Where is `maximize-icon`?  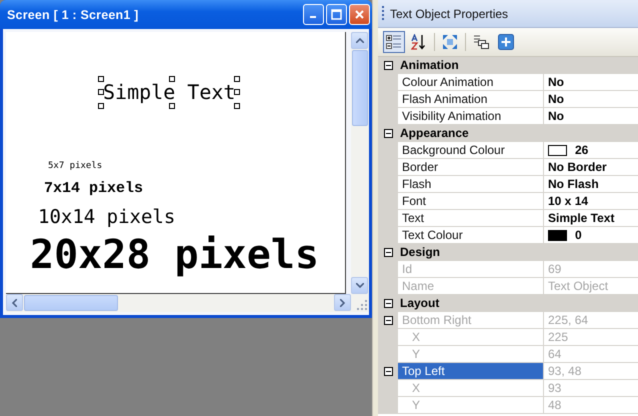
maximize-icon is located at coordinates (336, 14).